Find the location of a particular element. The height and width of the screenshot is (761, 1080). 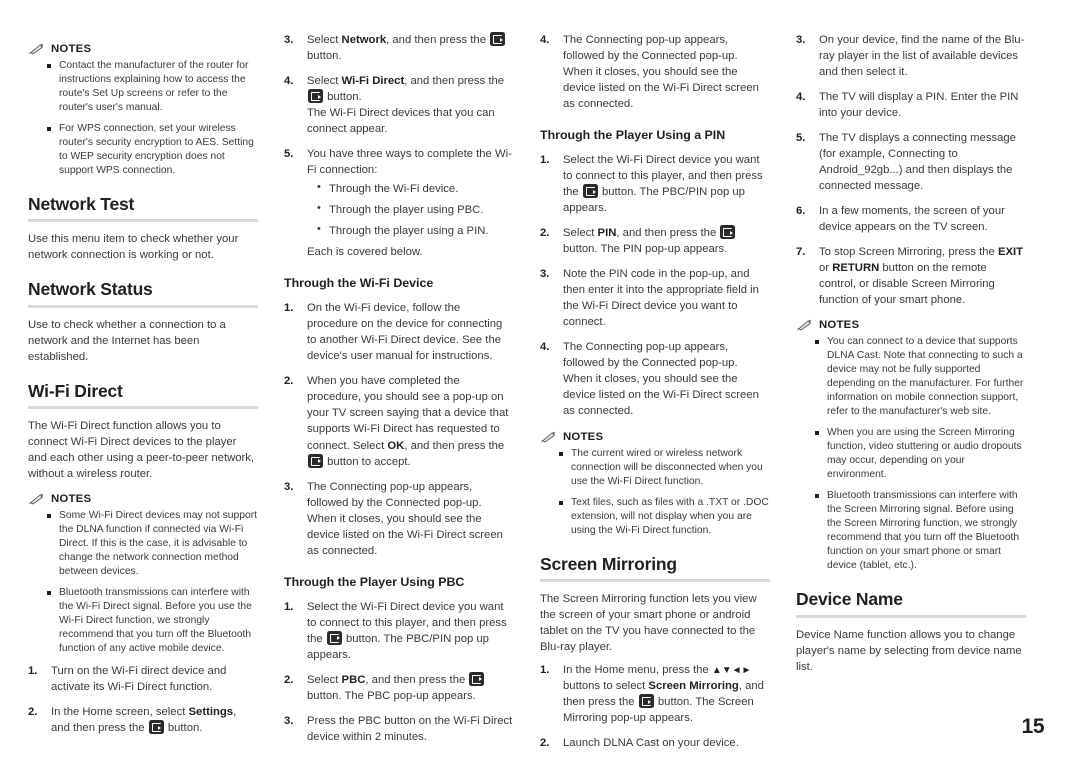

step-bullet-item: Through the Wi-Fi device. is located at coordinates (415, 188).